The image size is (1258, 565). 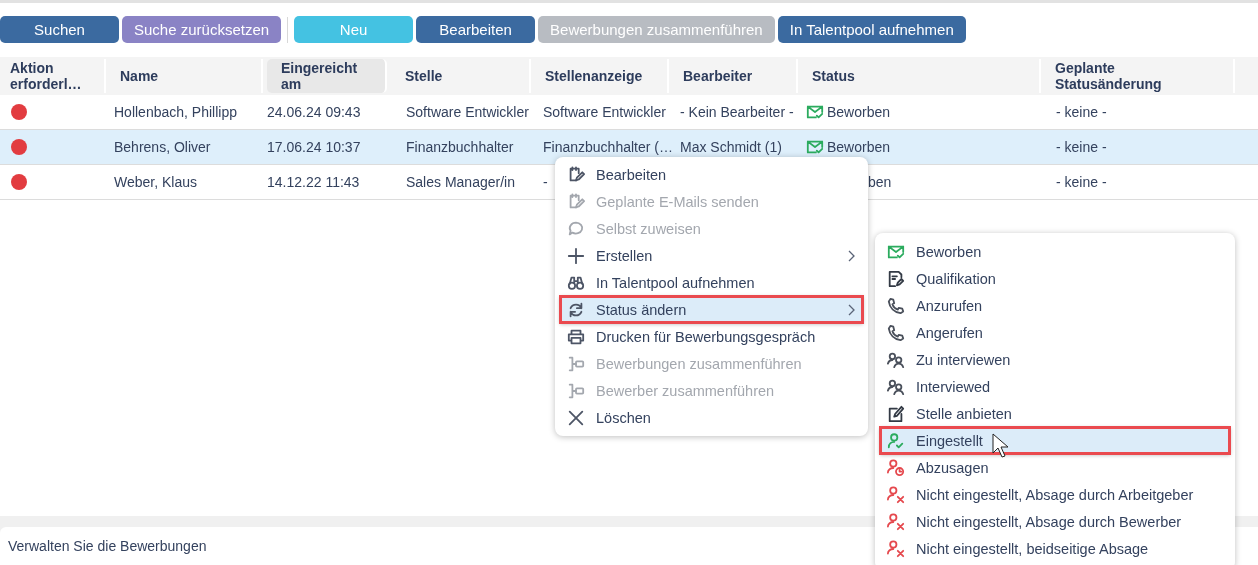 What do you see at coordinates (59, 29) in the screenshot?
I see `toolbar-button: Suchen` at bounding box center [59, 29].